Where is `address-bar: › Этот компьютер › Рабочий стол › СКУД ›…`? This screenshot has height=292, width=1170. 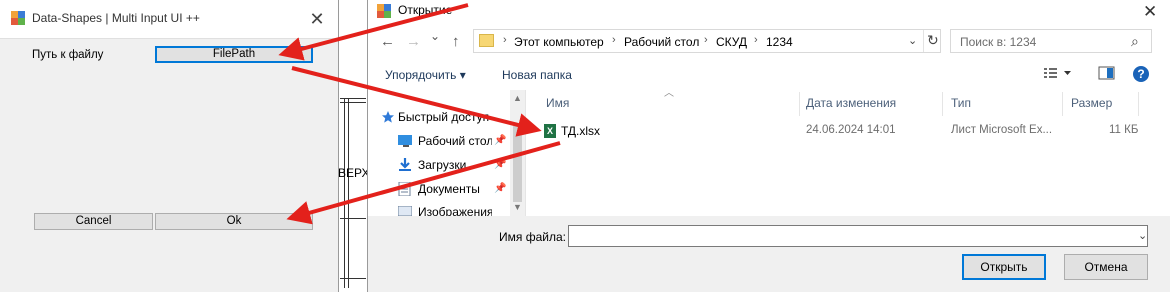
address-bar: › Этот компьютер › Рабочий стол › СКУД ›… is located at coordinates (707, 41).